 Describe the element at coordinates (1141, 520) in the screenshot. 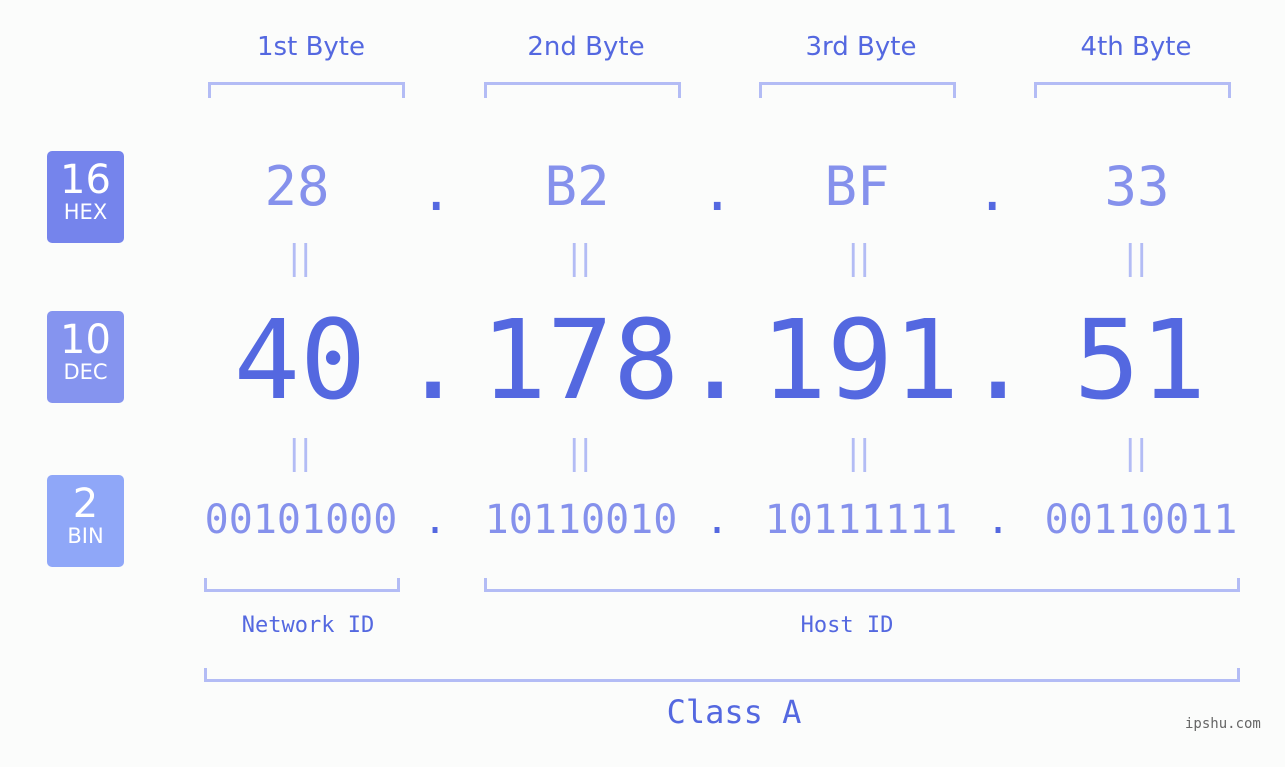

I see `bin-byte-4: 00110011` at that location.